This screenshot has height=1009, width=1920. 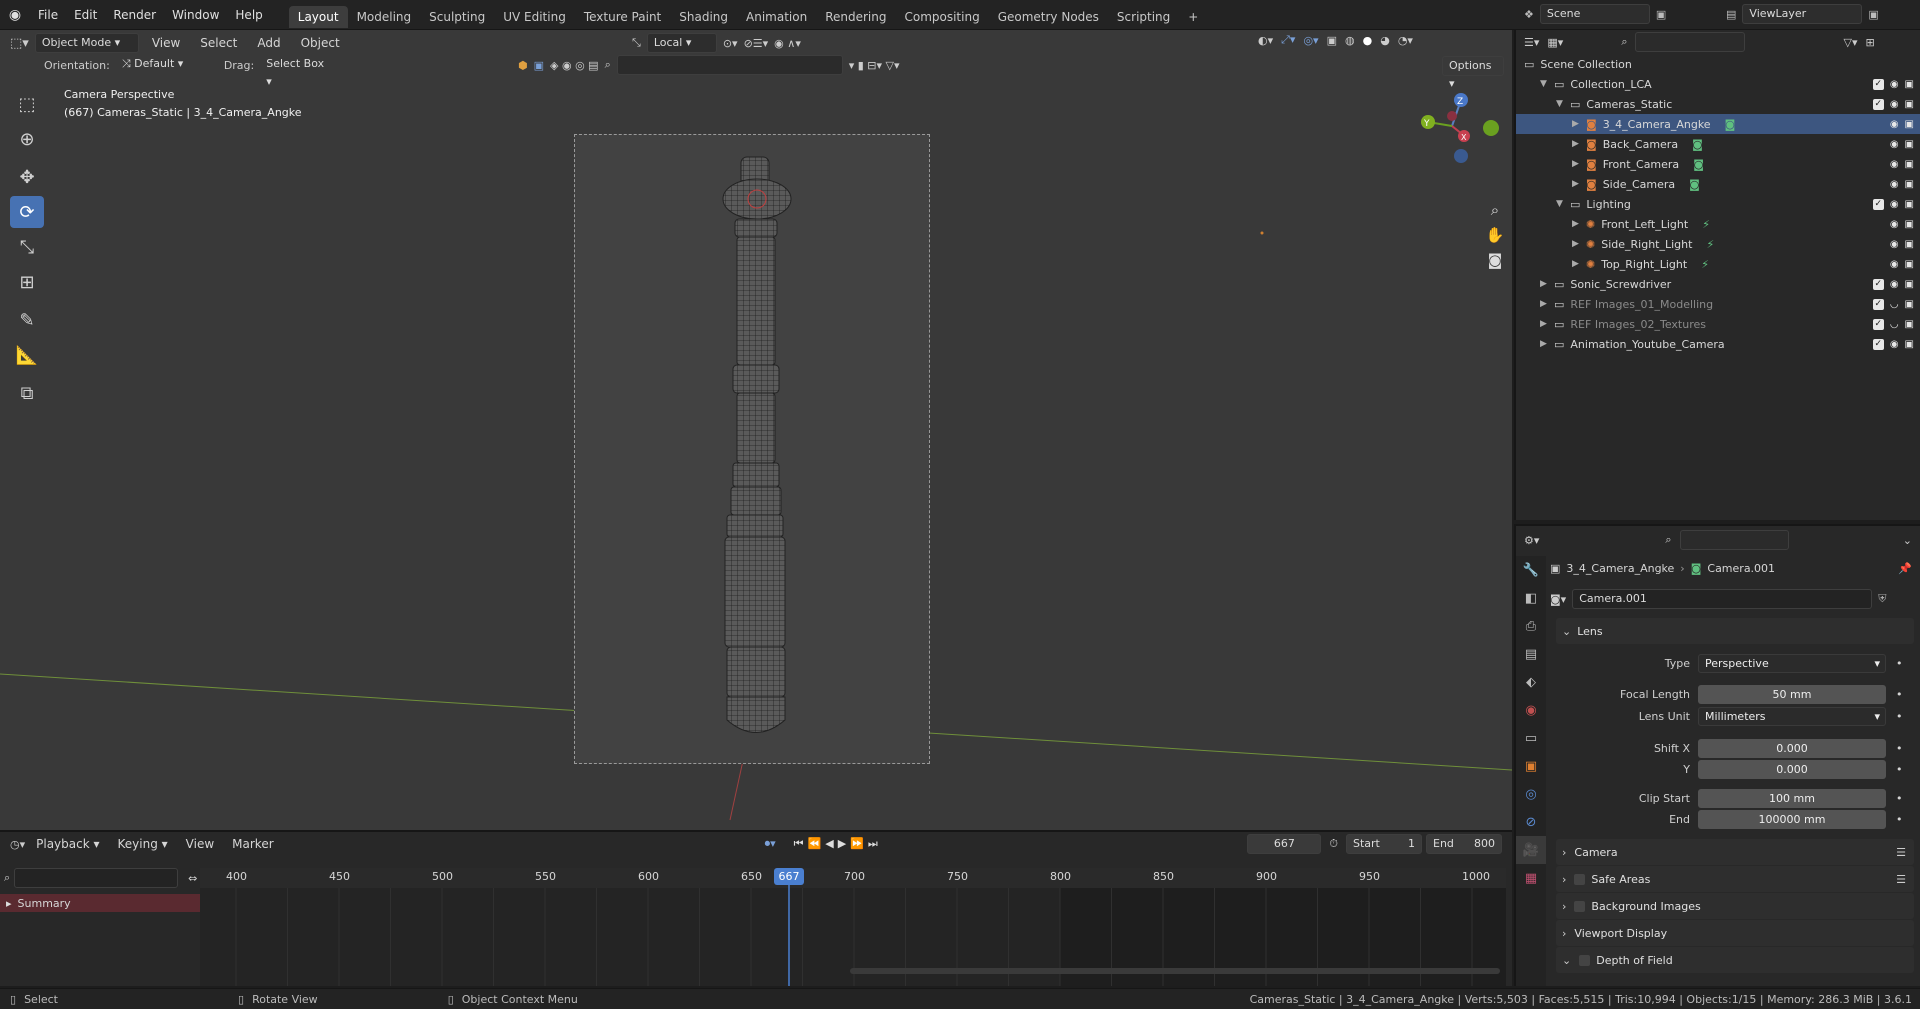 What do you see at coordinates (1718, 84) in the screenshot?
I see `outliner-row: ▼ ▭ Collection_LCA ✓ ◉ ▣` at bounding box center [1718, 84].